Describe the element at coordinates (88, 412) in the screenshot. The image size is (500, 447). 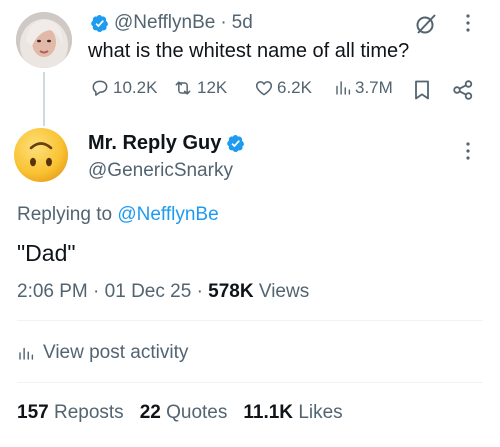
I see `reposts-label: Reposts` at that location.